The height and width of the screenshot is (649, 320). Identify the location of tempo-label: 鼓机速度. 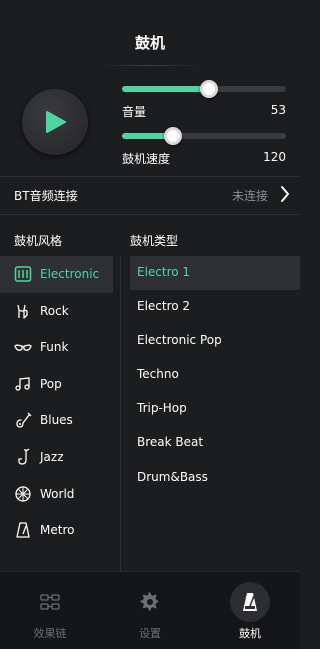
(146, 159).